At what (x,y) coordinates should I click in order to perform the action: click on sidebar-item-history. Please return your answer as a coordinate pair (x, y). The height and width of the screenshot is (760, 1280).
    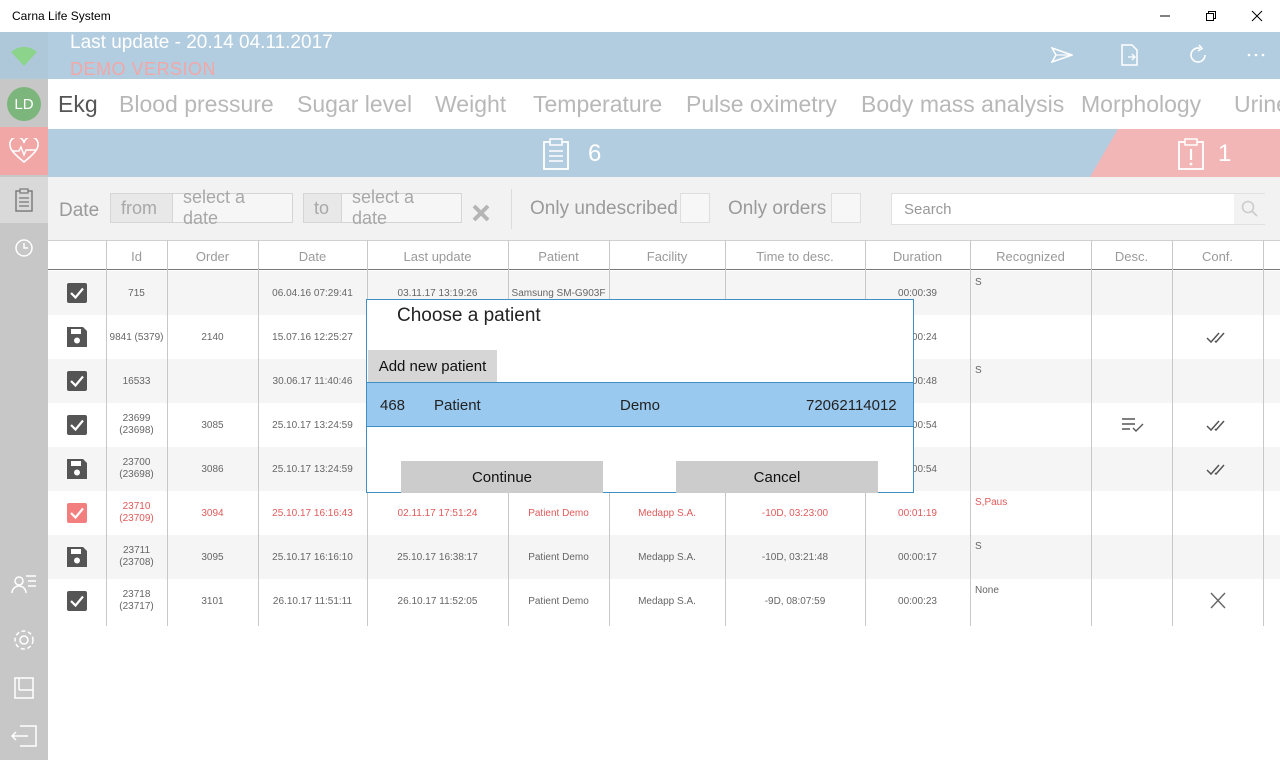
    Looking at the image, I should click on (24, 248).